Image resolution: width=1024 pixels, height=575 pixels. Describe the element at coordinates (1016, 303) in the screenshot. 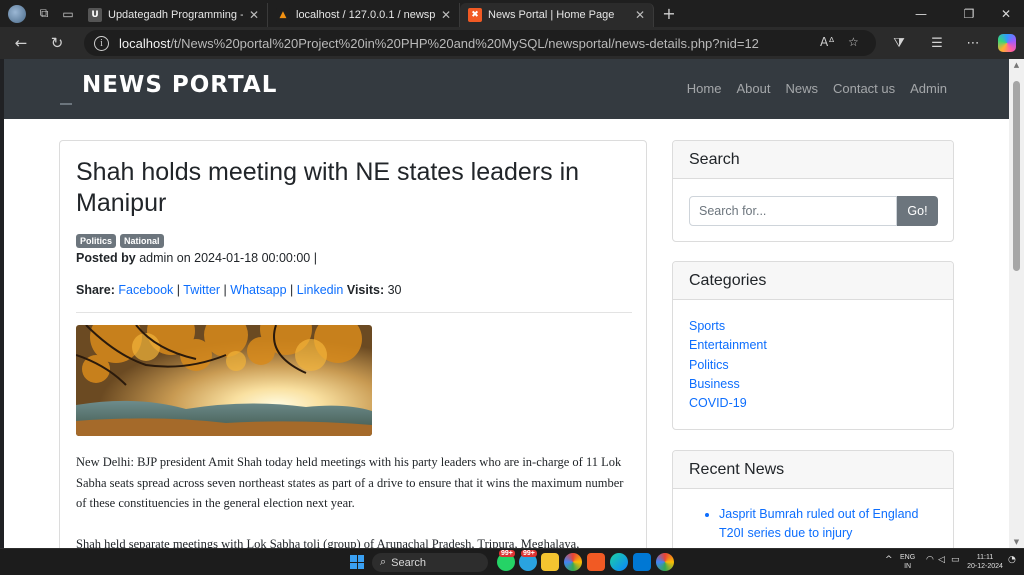

I see `page-scrollbar: ▲ ▼` at that location.